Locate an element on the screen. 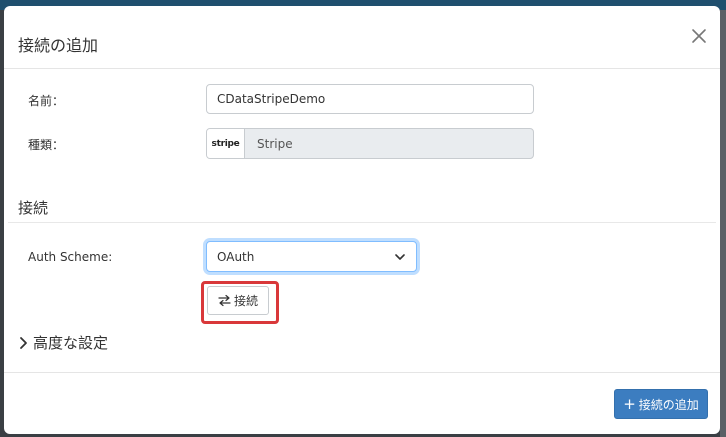  swap-arrows-icon is located at coordinates (224, 300).